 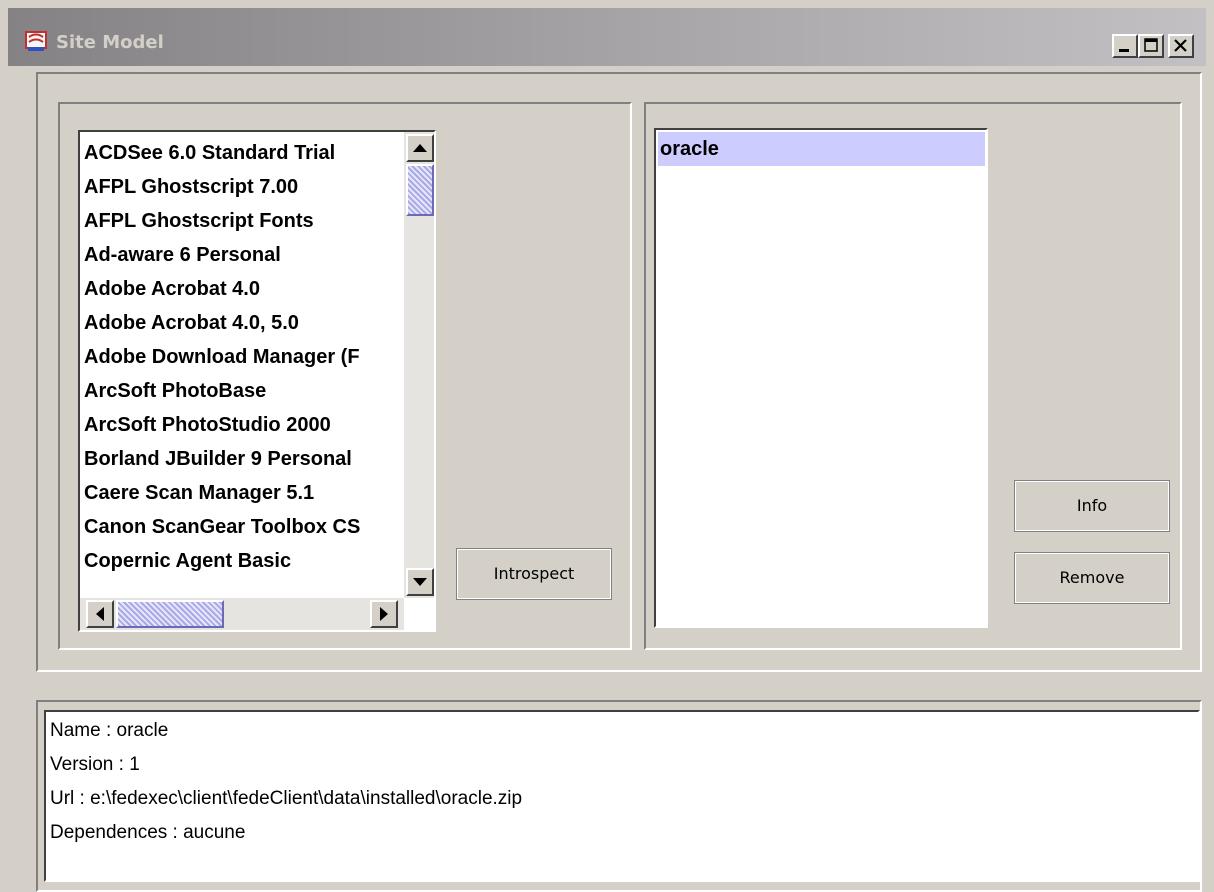 I want to click on scroll-left-button, so click(x=100, y=614).